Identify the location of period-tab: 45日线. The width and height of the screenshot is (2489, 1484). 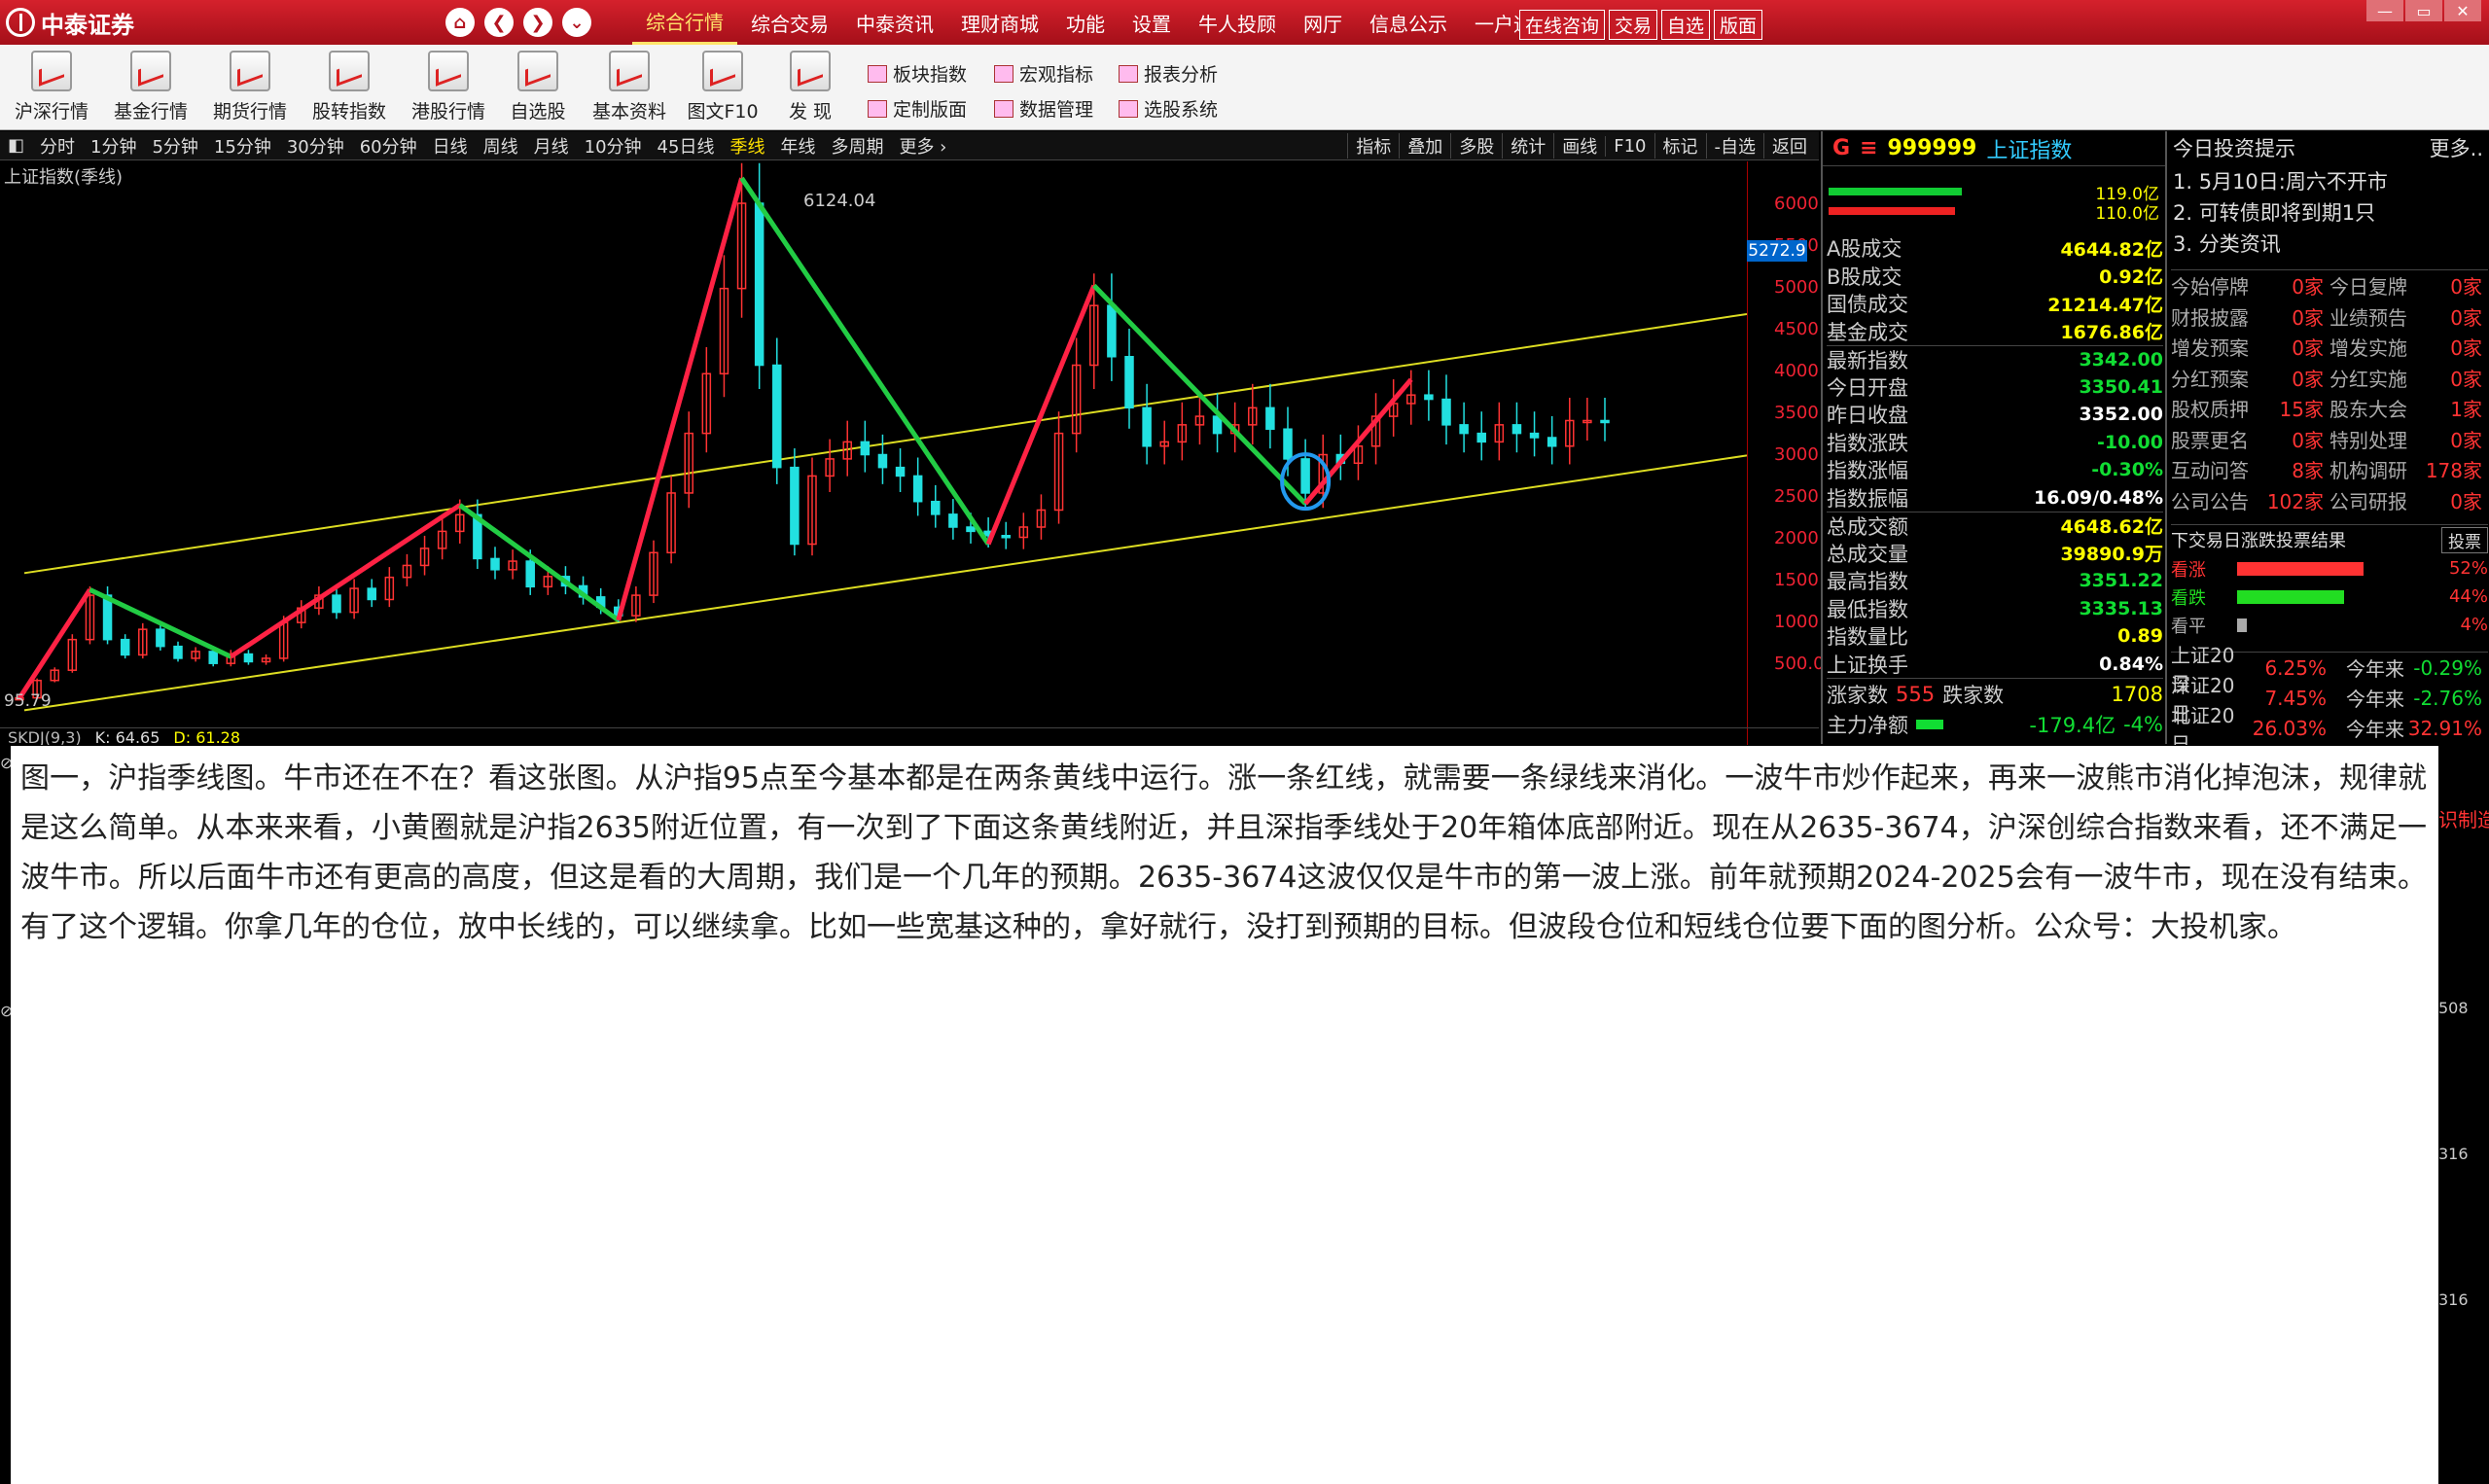
(686, 146).